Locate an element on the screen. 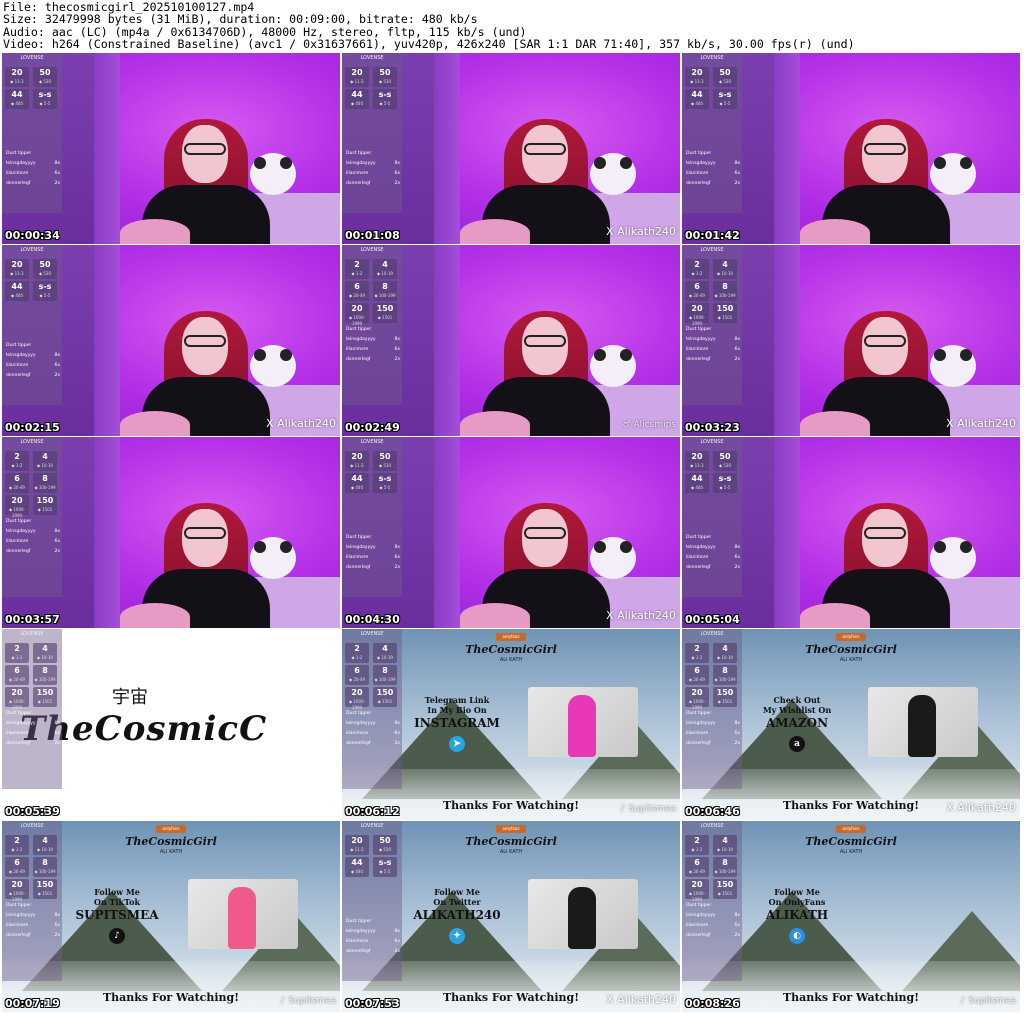  cta-platform: INSTAGRAM is located at coordinates (457, 723).